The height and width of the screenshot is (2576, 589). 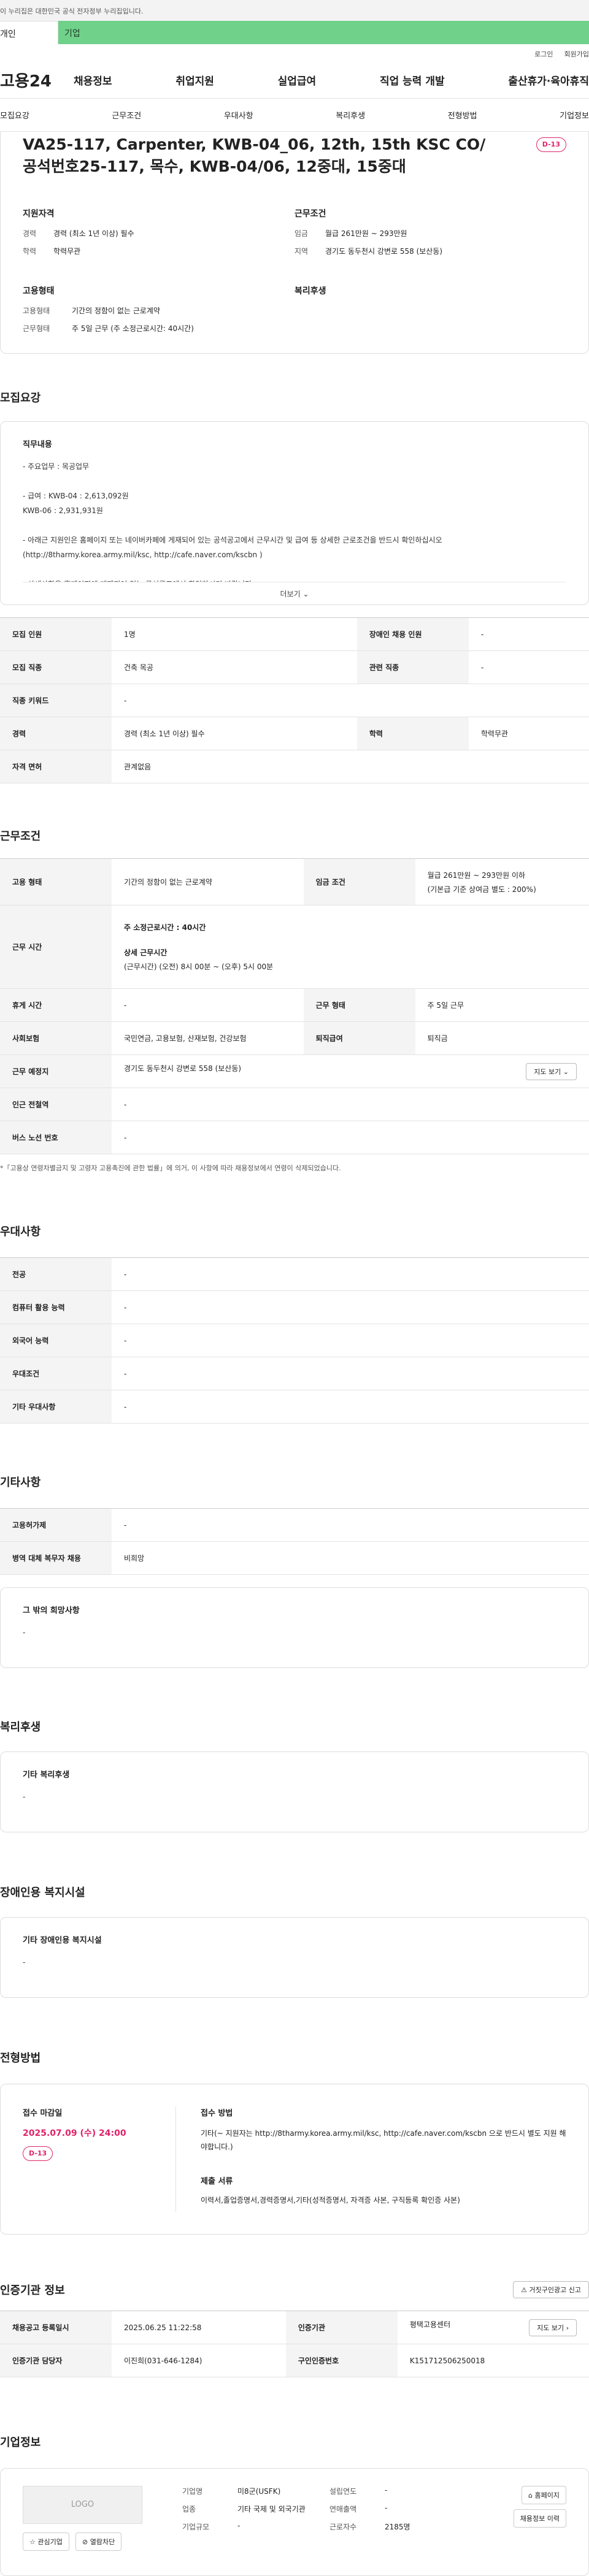 I want to click on block-button: ⊘ 열람차단, so click(x=98, y=2541).